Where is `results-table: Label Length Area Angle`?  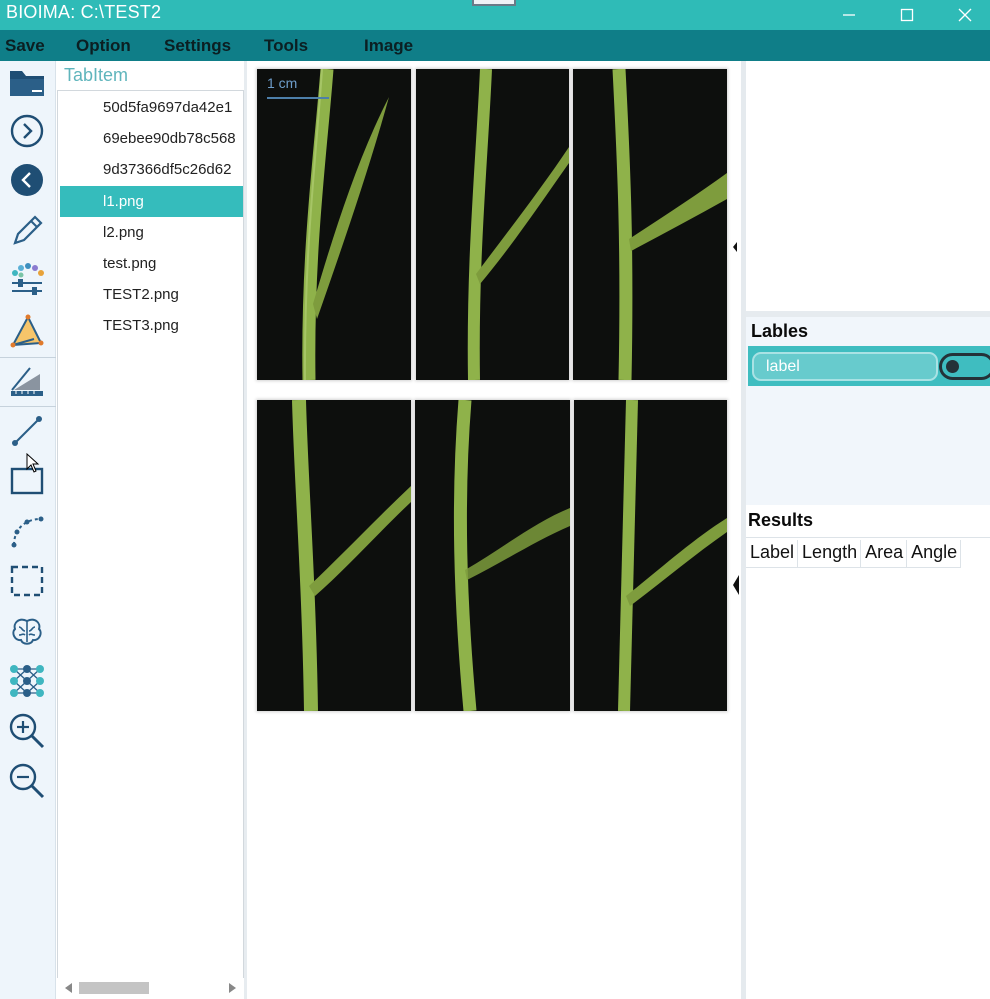 results-table: Label Length Area Angle is located at coordinates (868, 768).